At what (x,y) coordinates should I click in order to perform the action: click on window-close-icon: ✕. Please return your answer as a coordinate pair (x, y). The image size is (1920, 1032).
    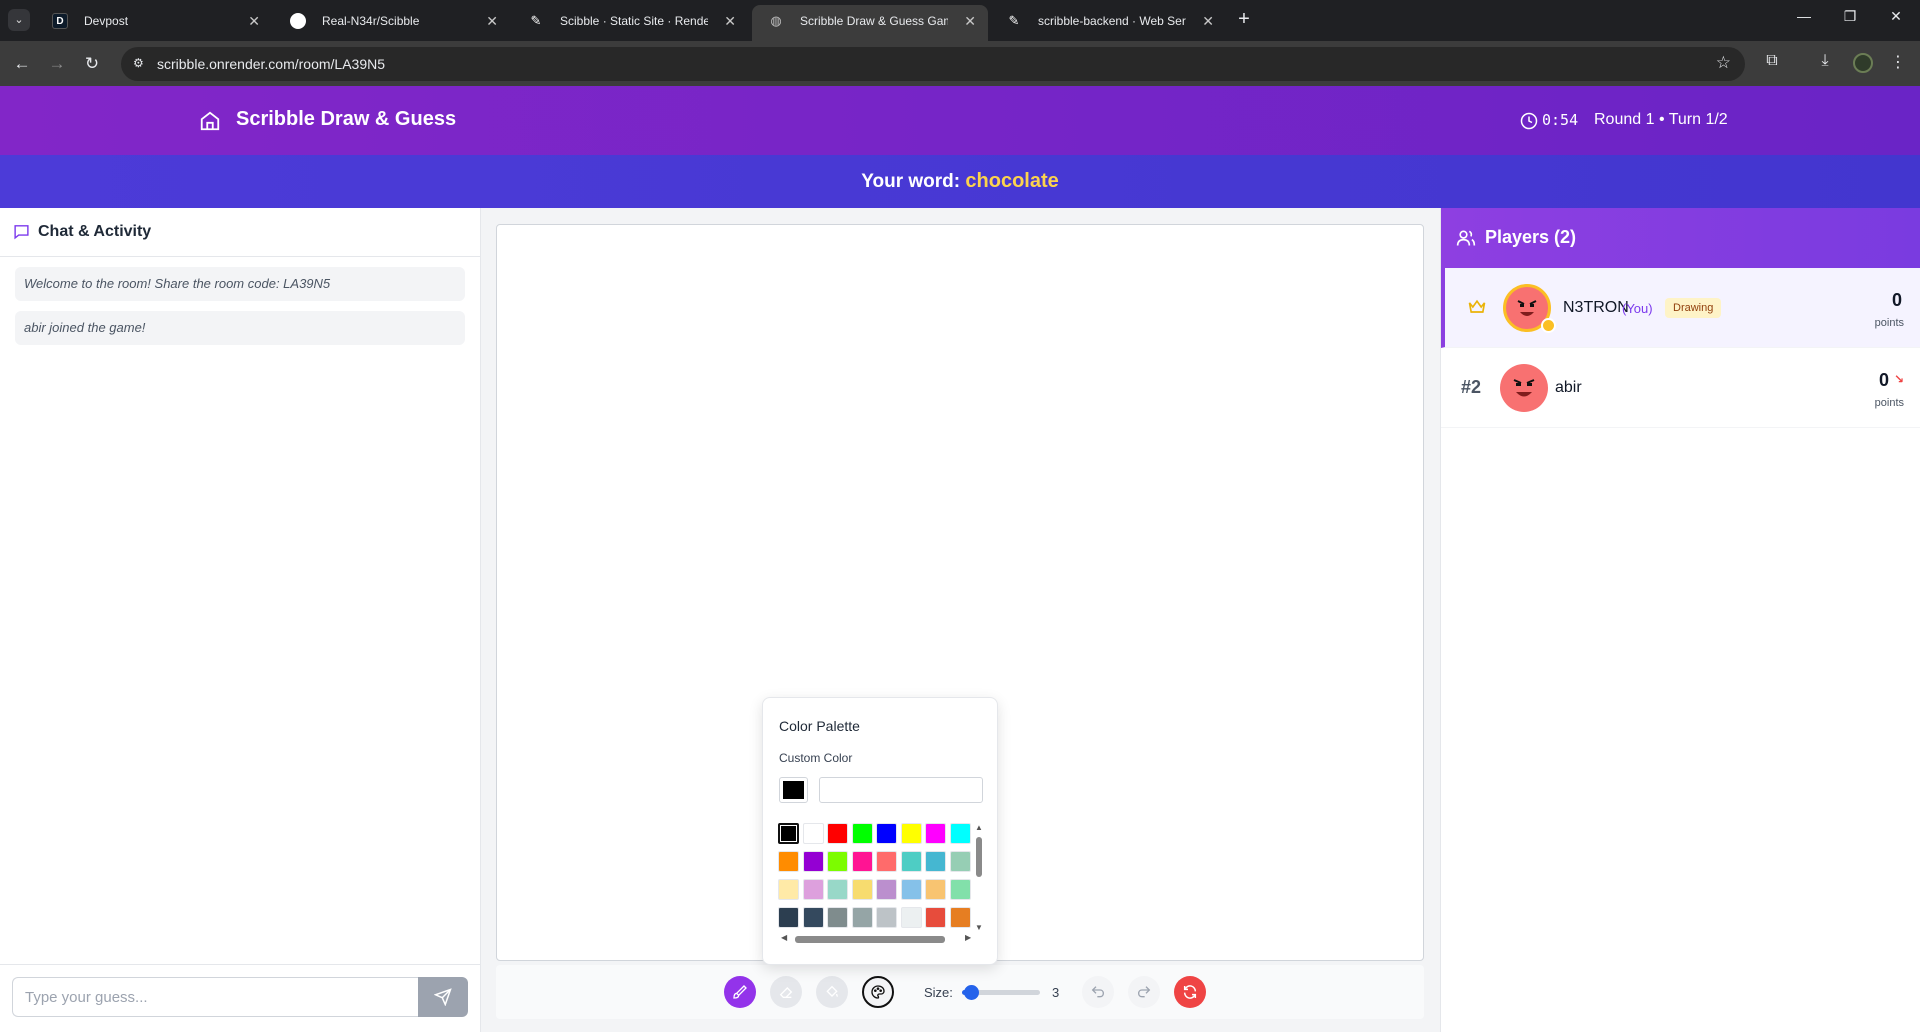
    Looking at the image, I should click on (1896, 16).